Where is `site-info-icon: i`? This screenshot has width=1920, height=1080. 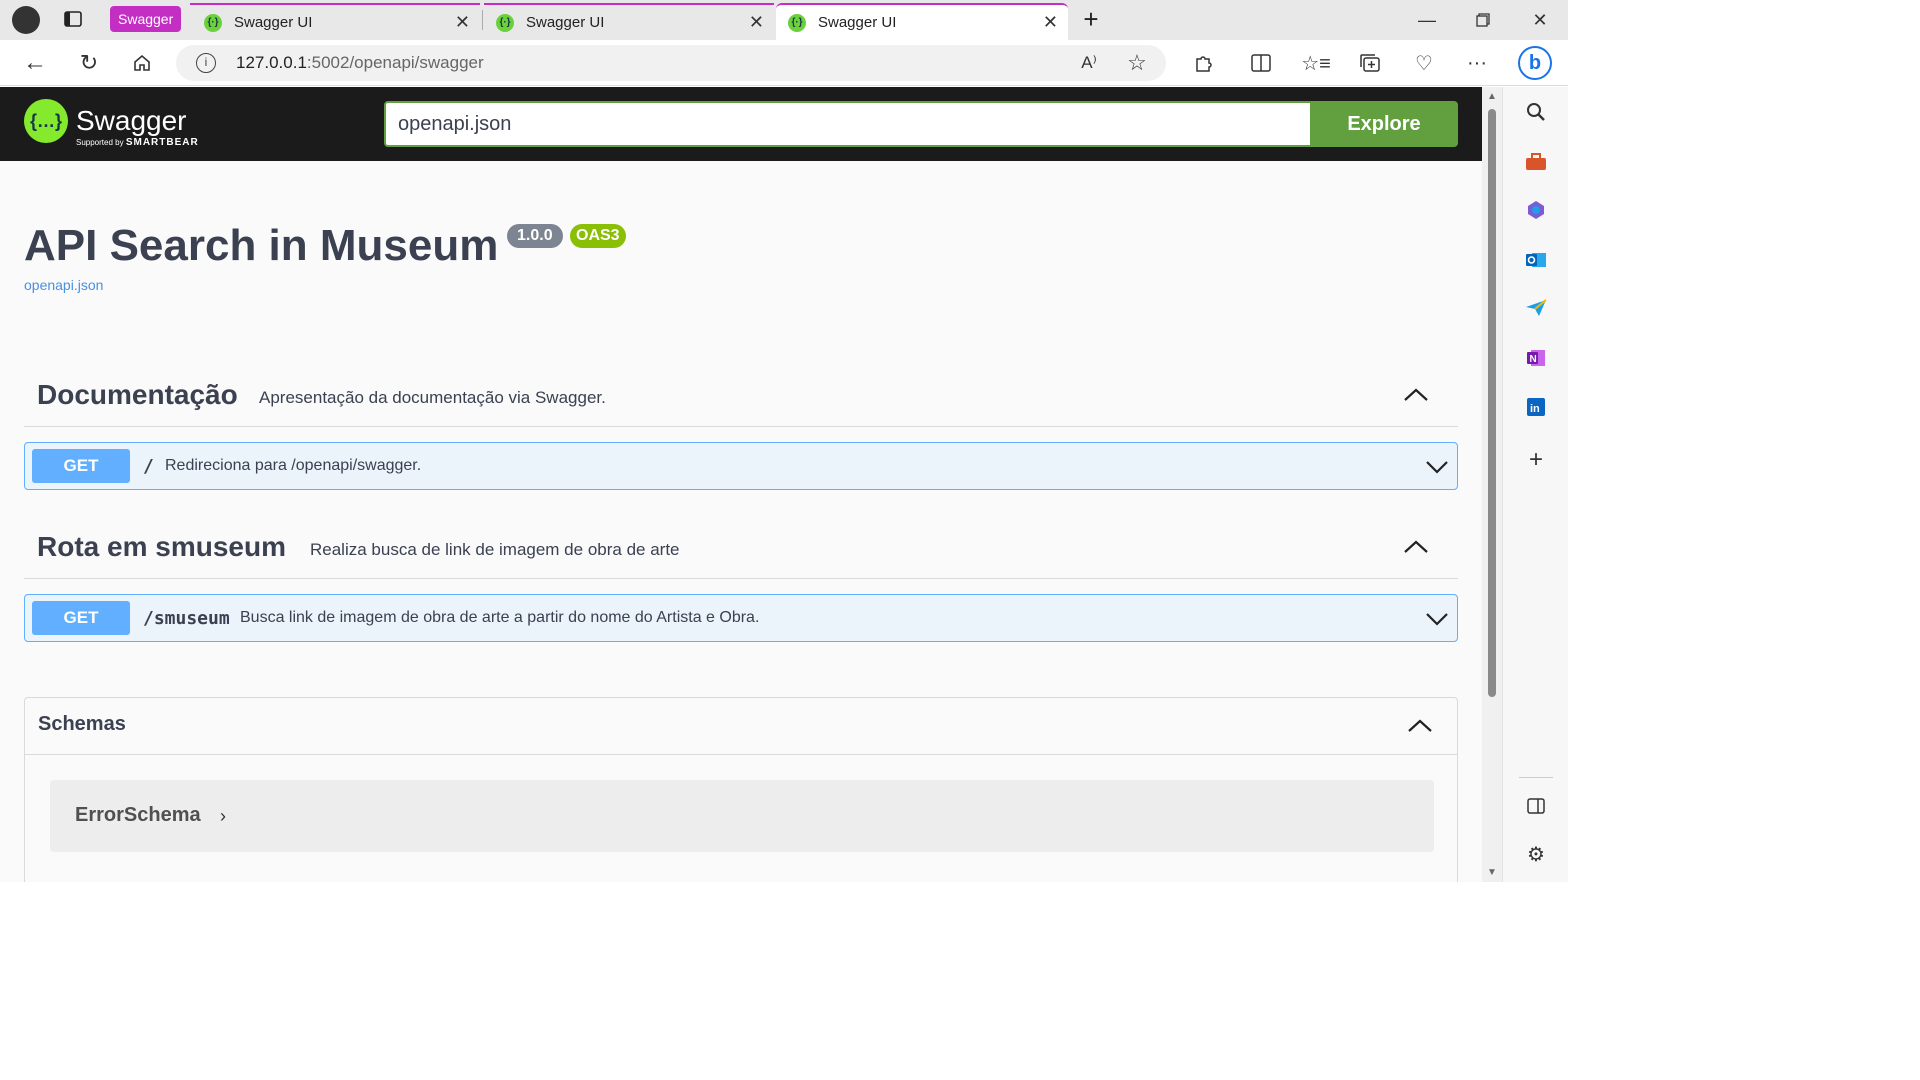
site-info-icon: i is located at coordinates (206, 63).